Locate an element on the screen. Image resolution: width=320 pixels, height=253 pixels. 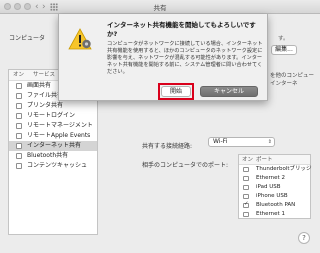
port-label: Bluetooth PAN is located at coordinates (276, 205).